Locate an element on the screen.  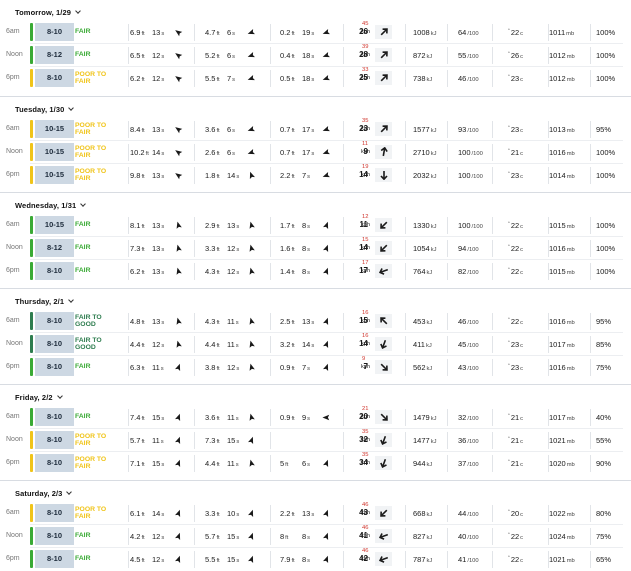
primary-swell-height: 4.4ft is located at coordinates (137, 344).